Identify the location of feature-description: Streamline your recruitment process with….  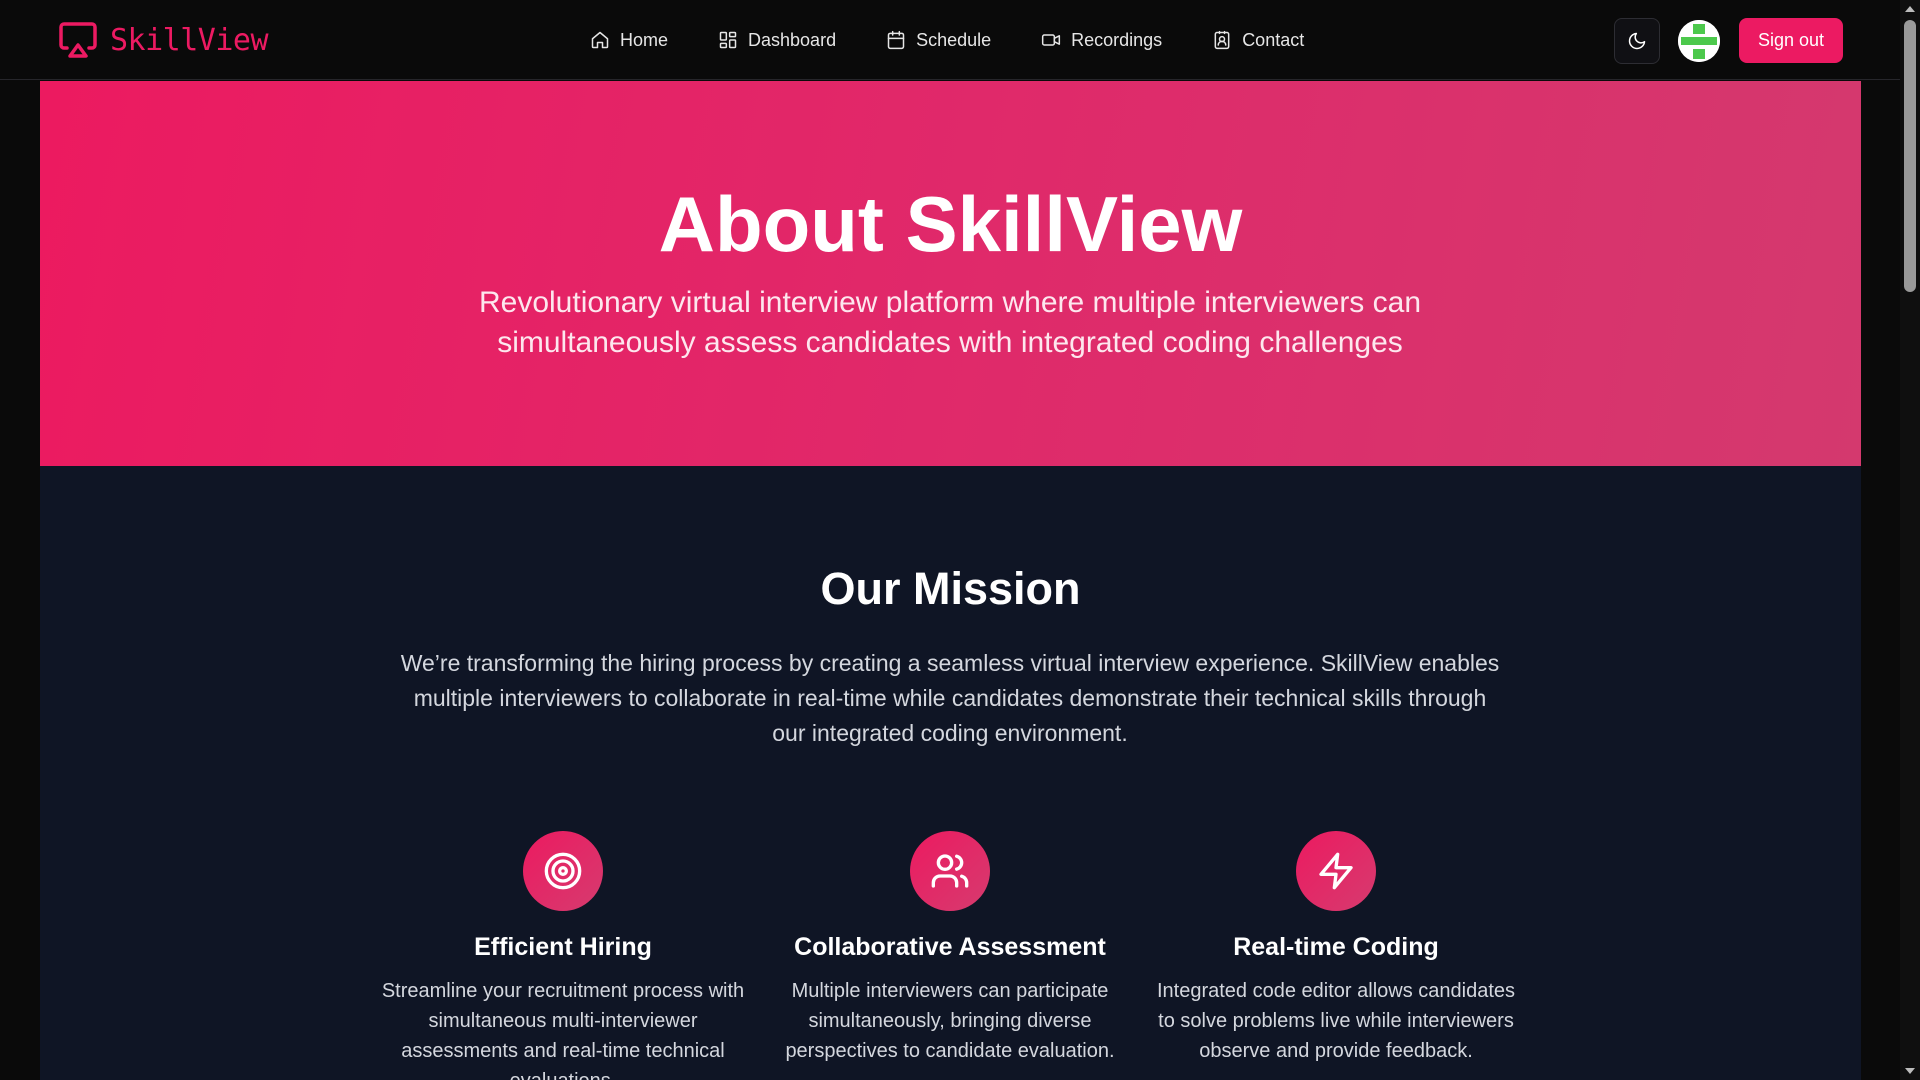
(563, 1030).